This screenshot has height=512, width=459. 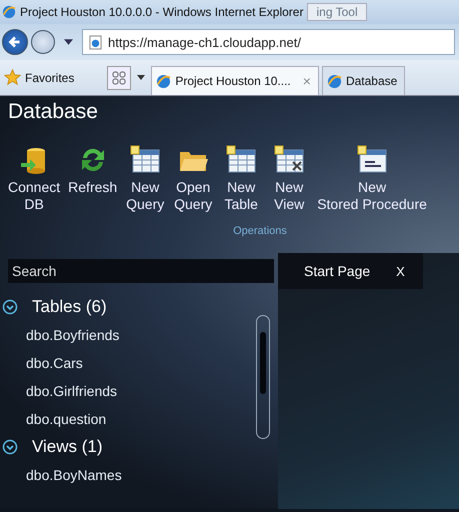 I want to click on tree-item: dbo.BoyNames, so click(x=140, y=475).